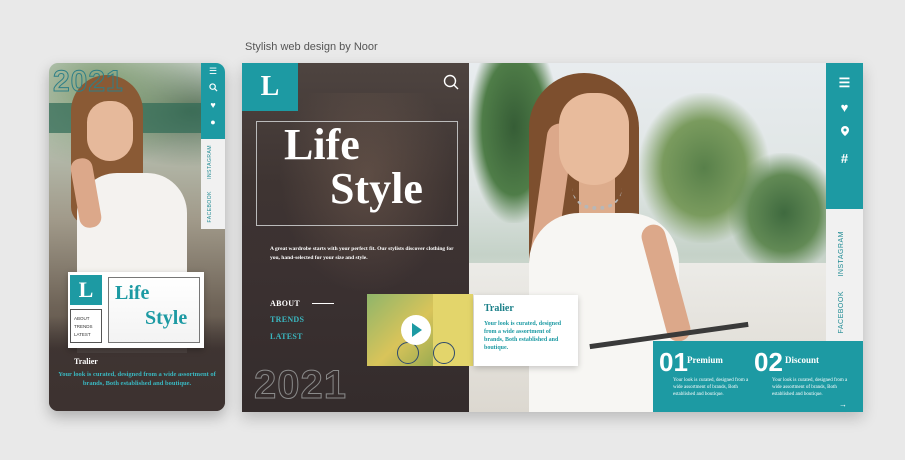 The height and width of the screenshot is (460, 905). What do you see at coordinates (287, 319) in the screenshot?
I see `nav-trends: TRENDS` at bounding box center [287, 319].